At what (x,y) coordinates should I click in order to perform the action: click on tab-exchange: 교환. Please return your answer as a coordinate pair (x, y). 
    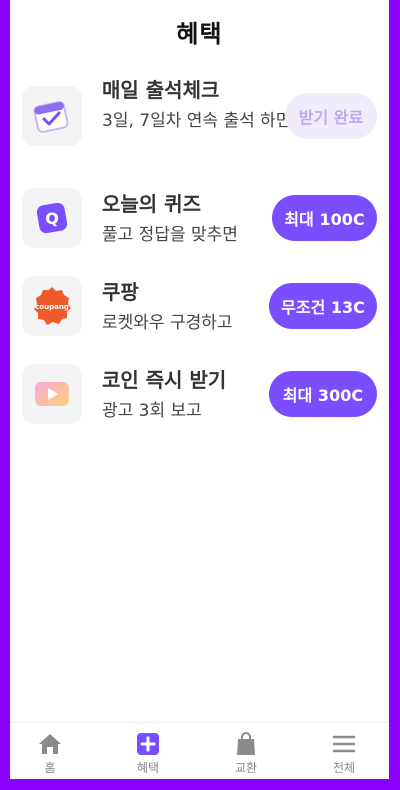
    Looking at the image, I should click on (246, 753).